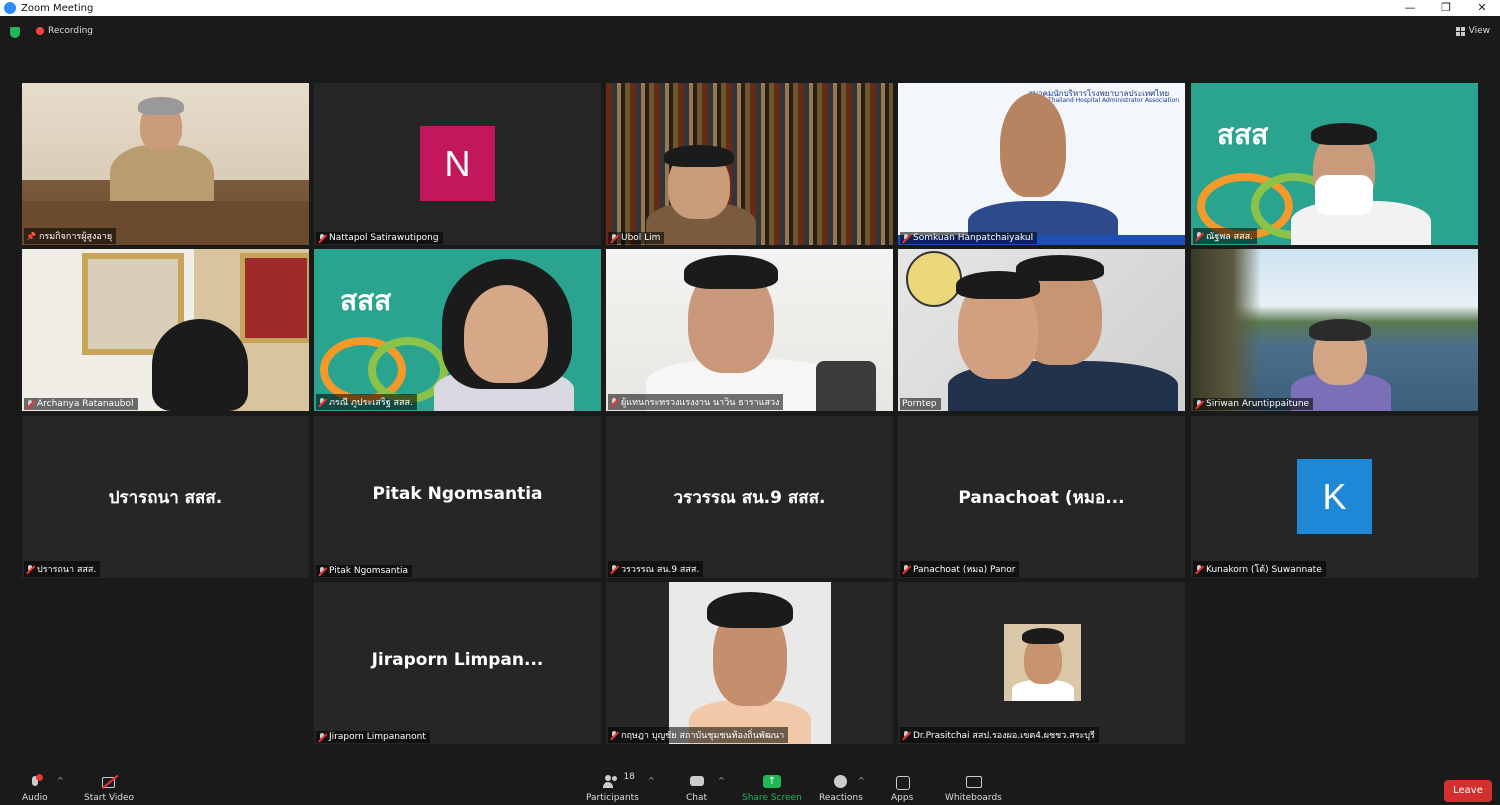  Describe the element at coordinates (749, 663) in the screenshot. I see `video-tile: กฤษฎา บุญชัย สถาบันชุมชนท้องถิ่นพัฒนา` at that location.